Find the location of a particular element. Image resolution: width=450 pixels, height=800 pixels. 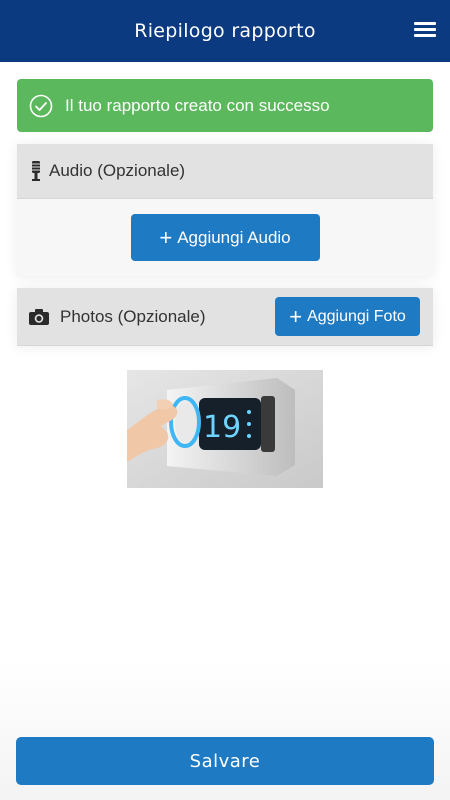

add-audio-label: Aggiungi Audio is located at coordinates (234, 237).